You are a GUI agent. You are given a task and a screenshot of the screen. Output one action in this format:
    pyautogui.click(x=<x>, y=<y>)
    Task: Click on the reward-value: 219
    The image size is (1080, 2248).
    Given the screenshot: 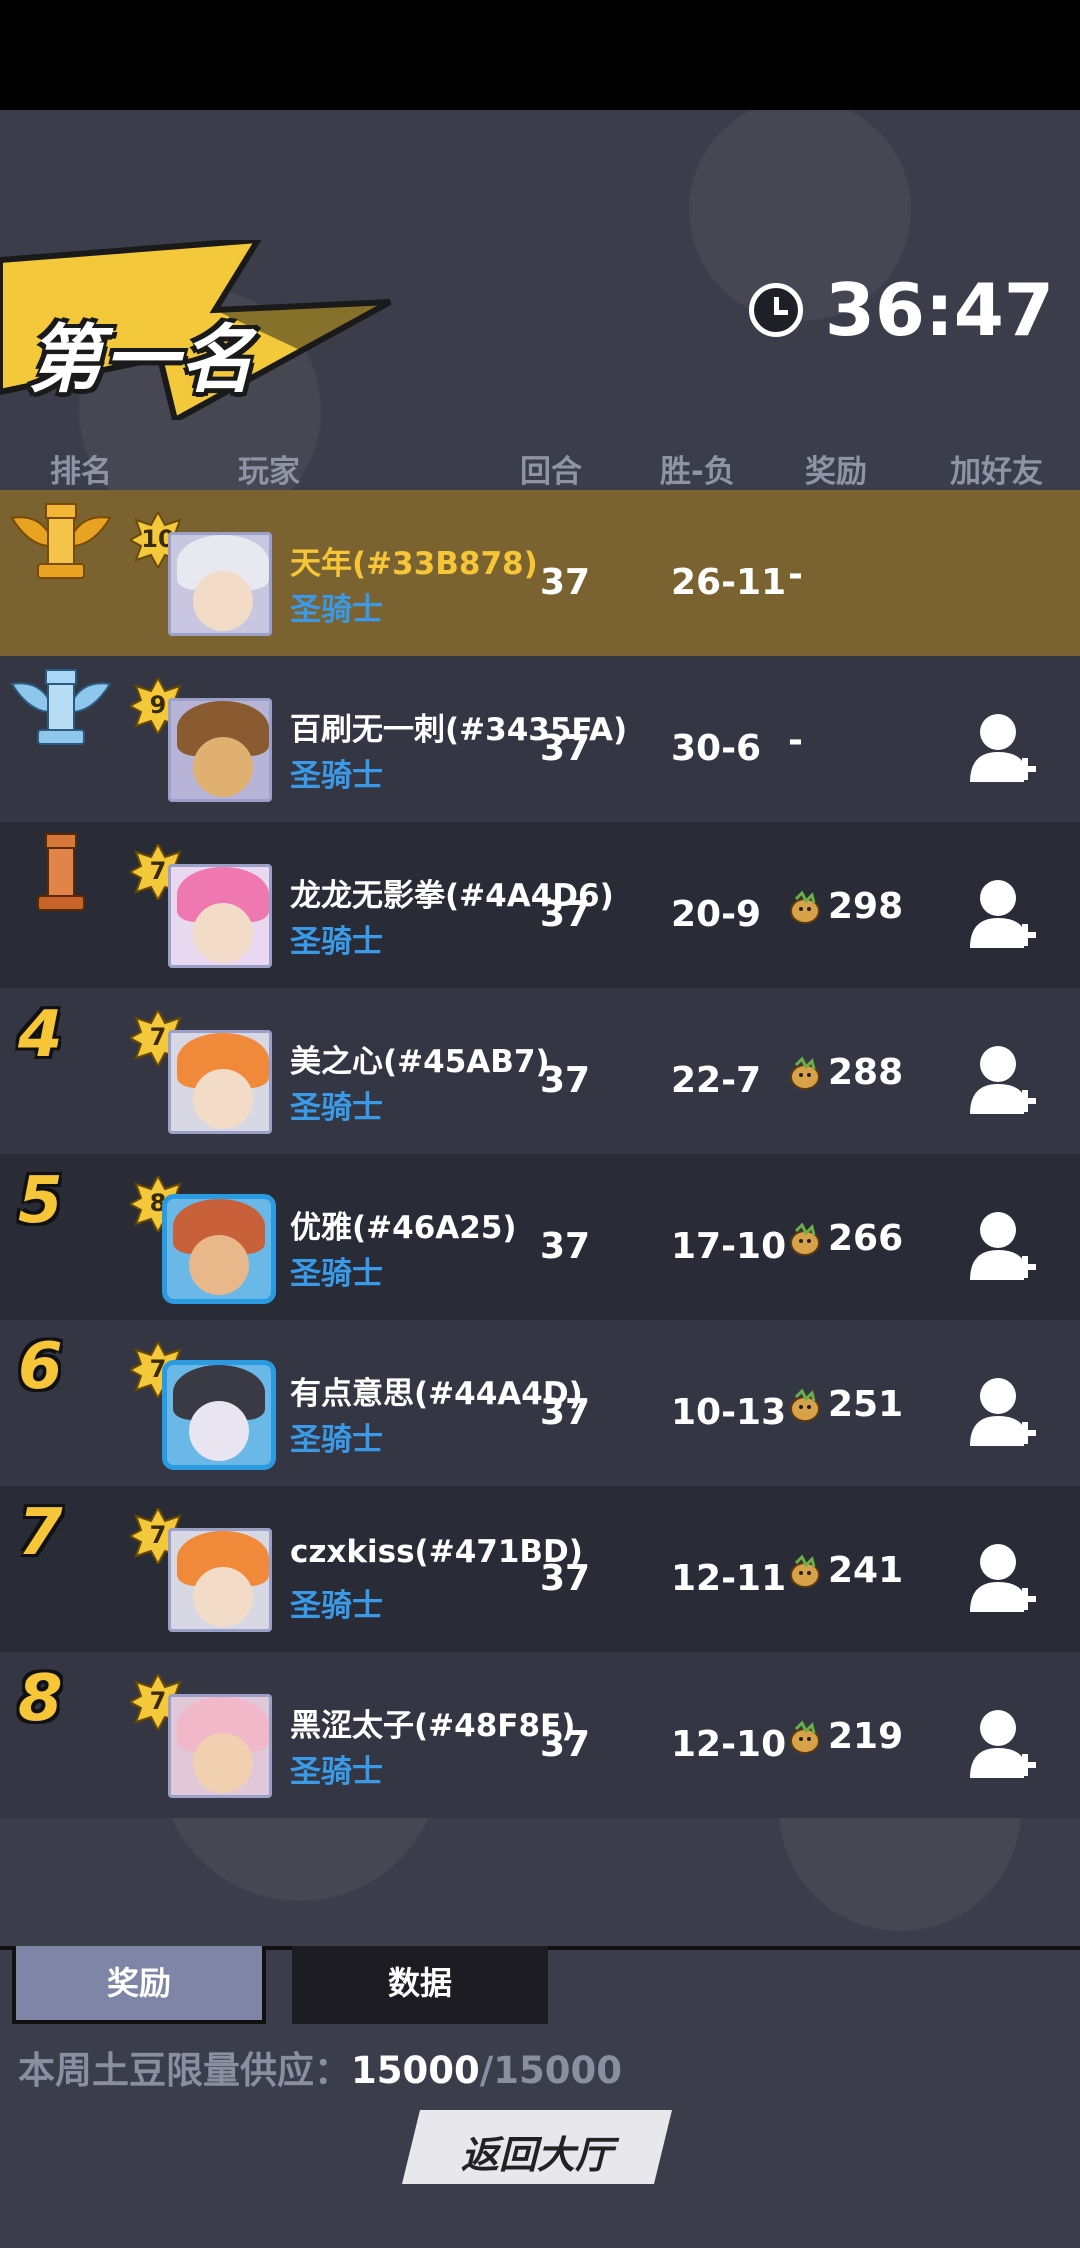 What is the action you would take?
    pyautogui.click(x=845, y=1736)
    